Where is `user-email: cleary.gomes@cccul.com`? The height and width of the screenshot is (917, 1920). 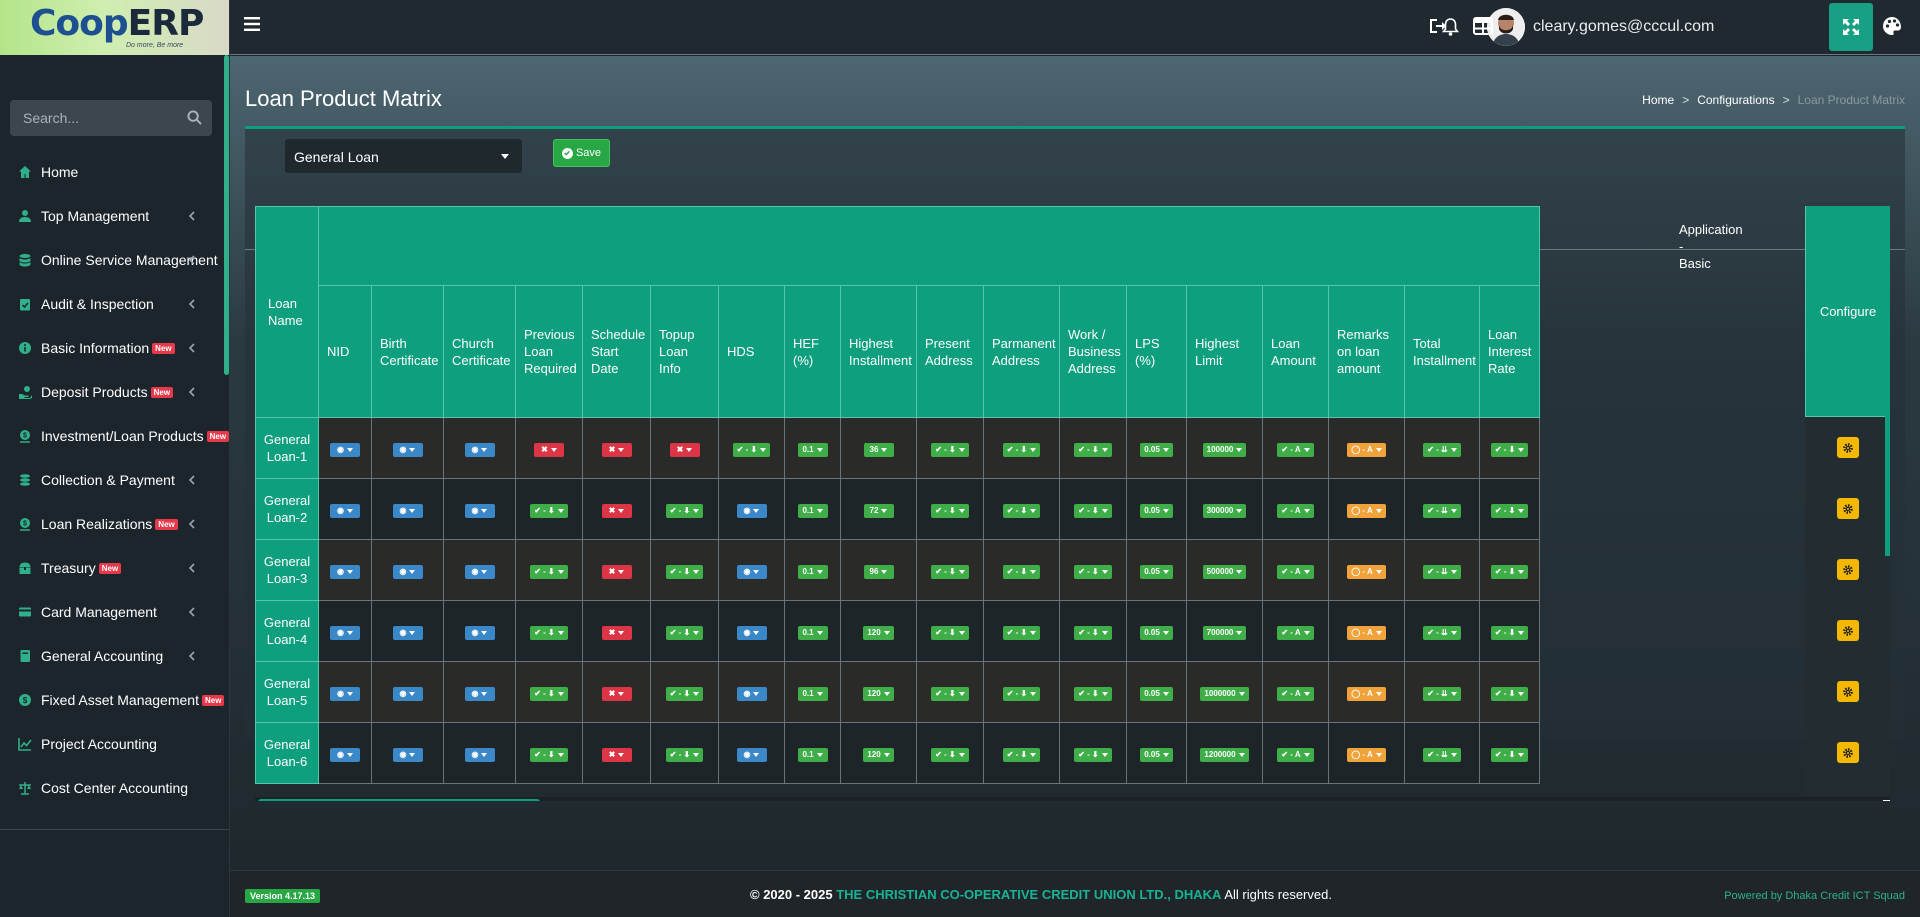
user-email: cleary.gomes@cccul.com is located at coordinates (1623, 27).